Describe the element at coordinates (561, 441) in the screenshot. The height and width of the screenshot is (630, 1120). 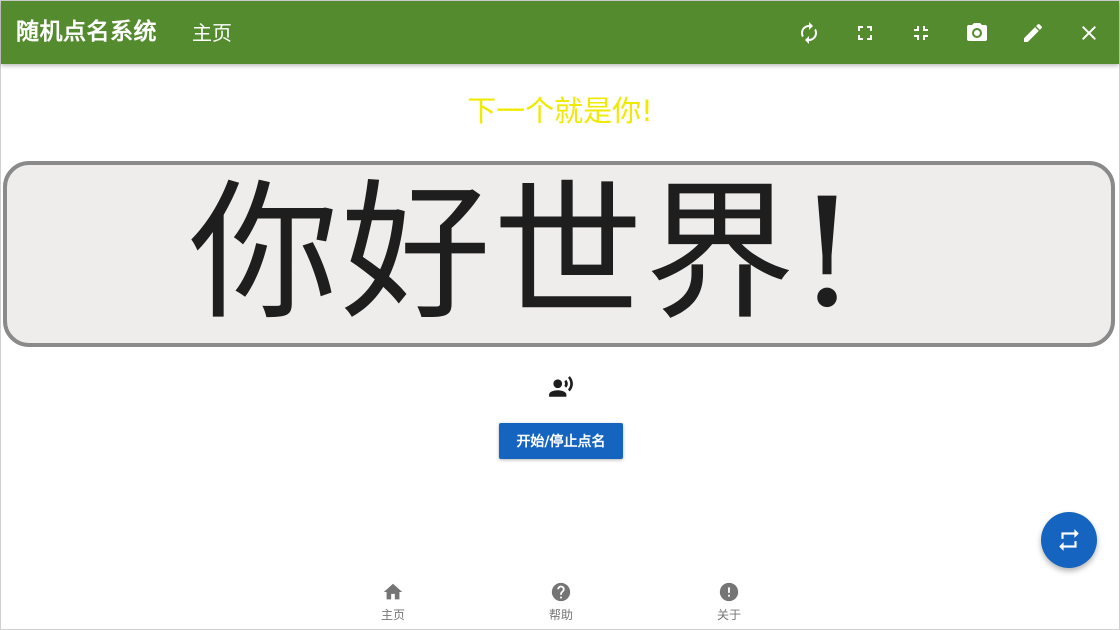
I see `start-stop-button: 开始/停止点名` at that location.